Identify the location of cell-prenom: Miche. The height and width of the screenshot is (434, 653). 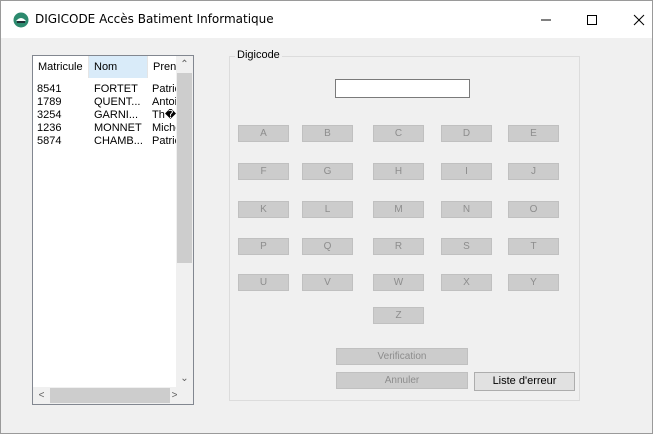
(165, 128).